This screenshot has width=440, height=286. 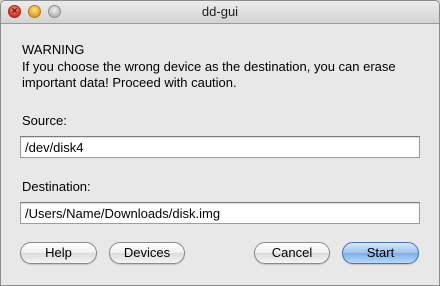 I want to click on help-button: Help, so click(x=58, y=253).